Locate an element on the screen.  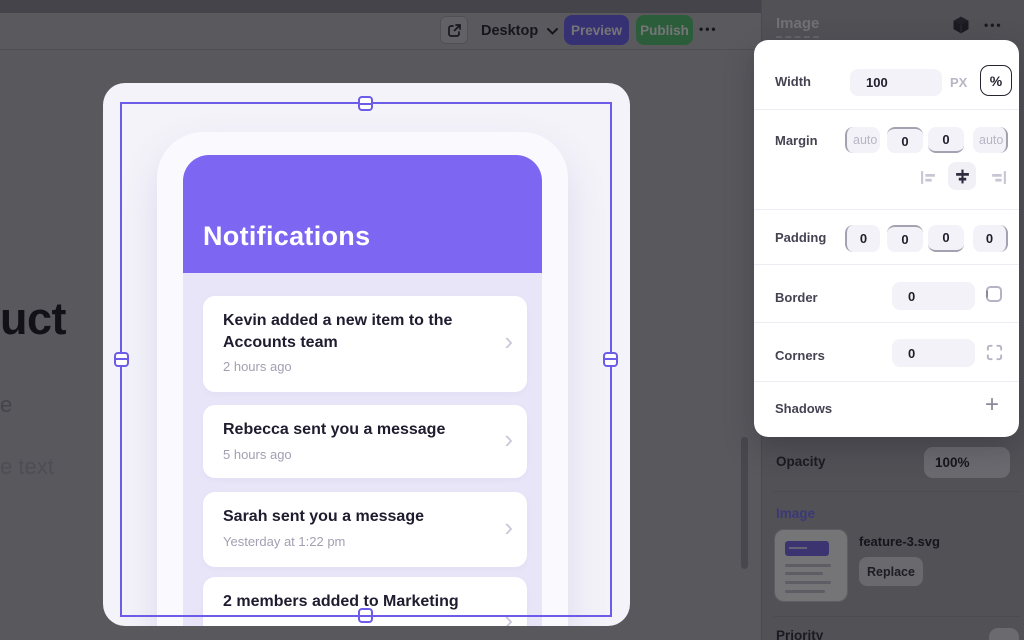
image-section-label: Image is located at coordinates (796, 513).